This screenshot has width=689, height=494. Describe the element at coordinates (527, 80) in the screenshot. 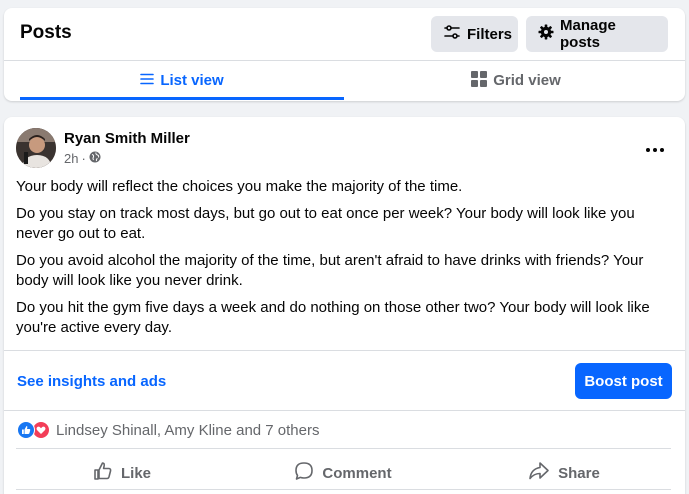

I see `tab-label: Grid view` at that location.